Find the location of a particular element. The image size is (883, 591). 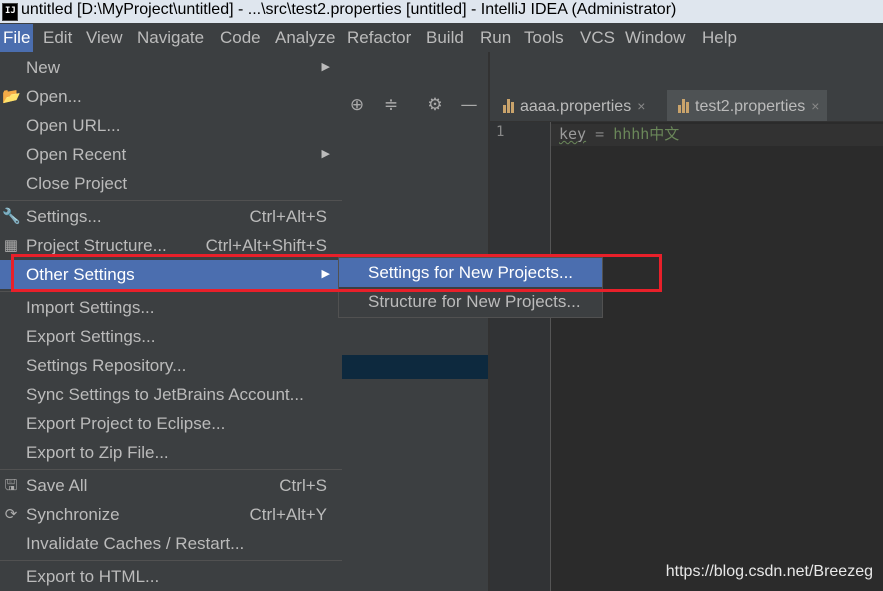

menu-view: View is located at coordinates (104, 38).